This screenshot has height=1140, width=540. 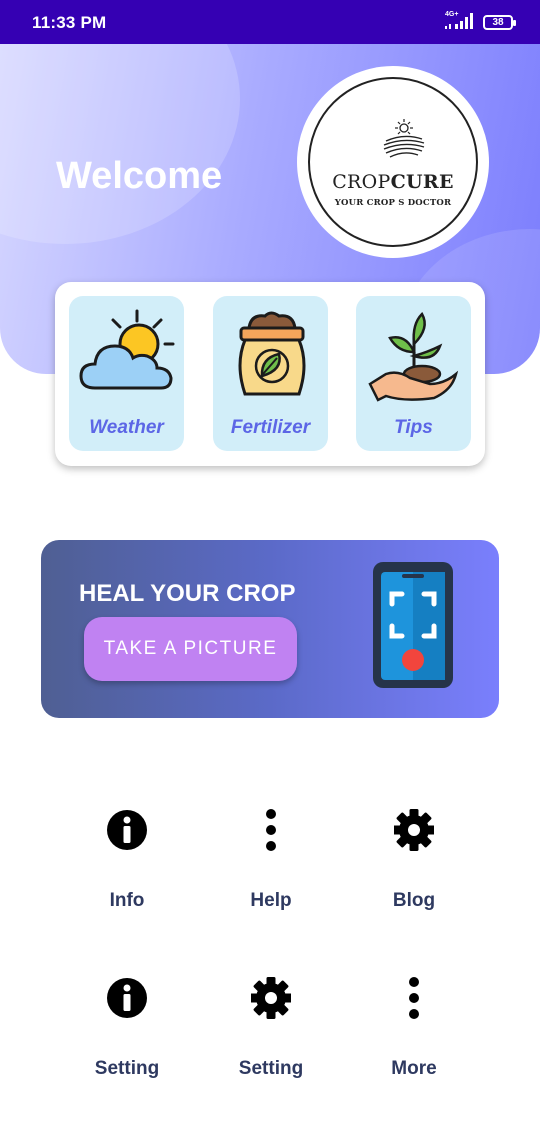 What do you see at coordinates (69, 22) in the screenshot?
I see `status-time: 11:33 PM` at bounding box center [69, 22].